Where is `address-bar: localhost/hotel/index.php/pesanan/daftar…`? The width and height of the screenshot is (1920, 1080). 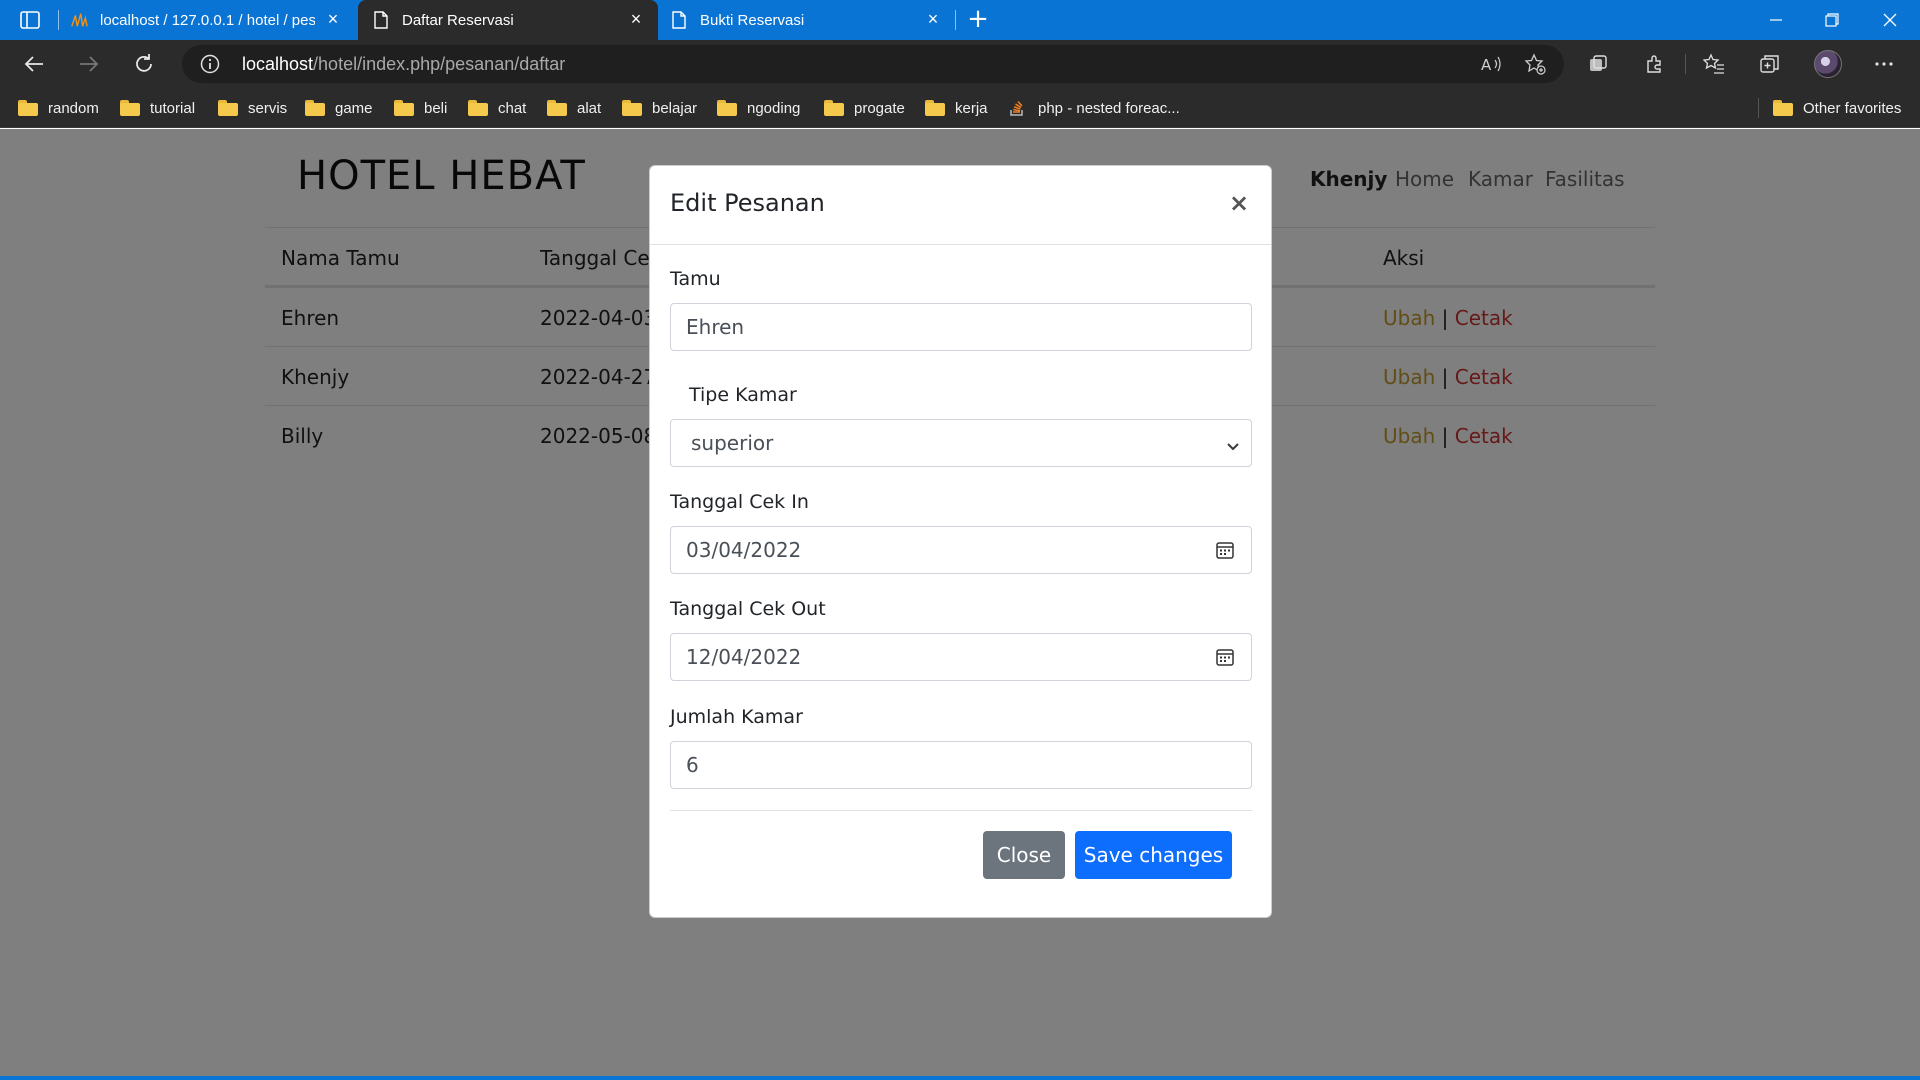 address-bar: localhost/hotel/index.php/pesanan/daftar… is located at coordinates (873, 64).